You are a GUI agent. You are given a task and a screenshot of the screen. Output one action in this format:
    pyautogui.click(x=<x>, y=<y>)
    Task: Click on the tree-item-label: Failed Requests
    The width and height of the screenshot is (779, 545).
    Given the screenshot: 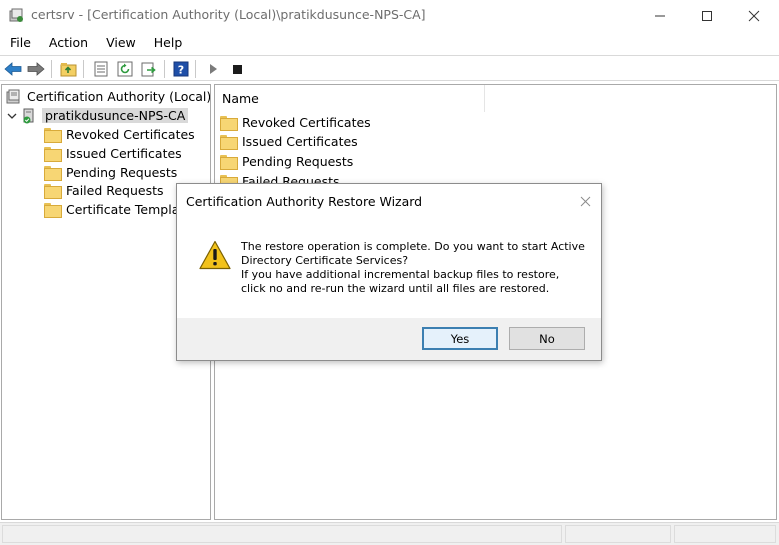 What is the action you would take?
    pyautogui.click(x=115, y=190)
    